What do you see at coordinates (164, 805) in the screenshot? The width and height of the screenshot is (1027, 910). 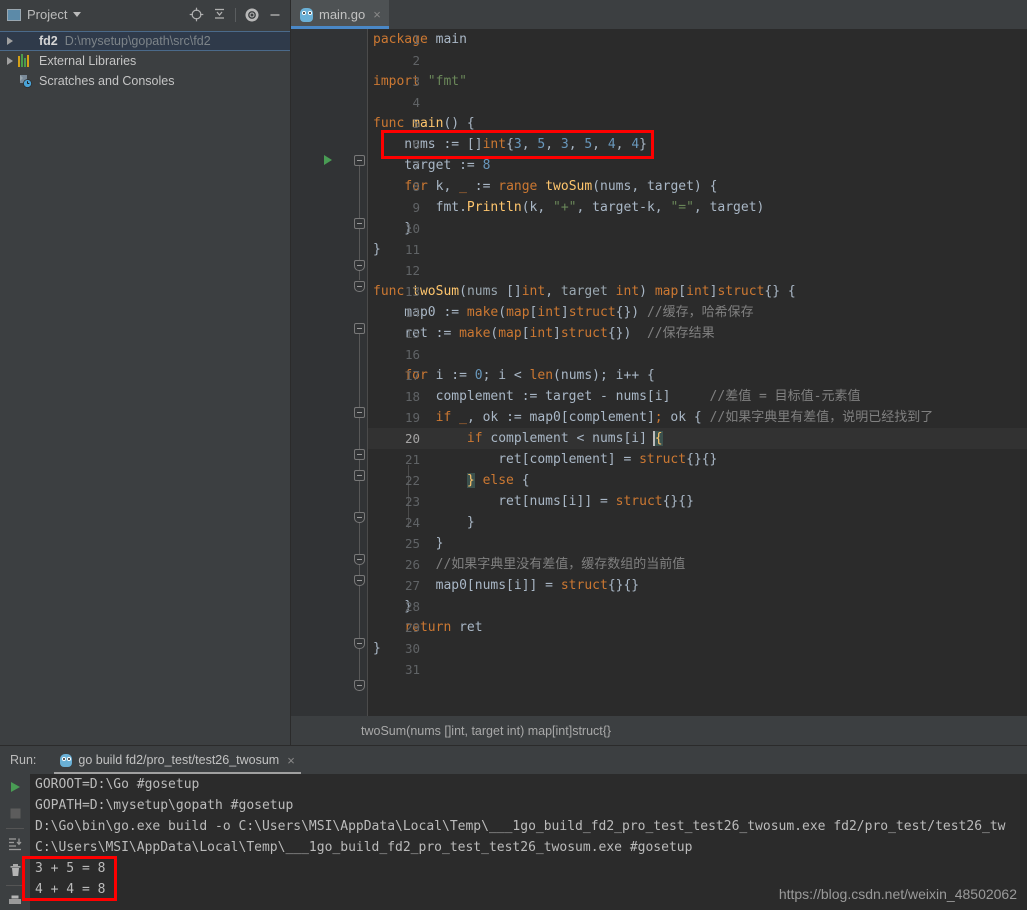 I see `console-line: GOPATH=D:\mysetup\gopath #gosetup` at bounding box center [164, 805].